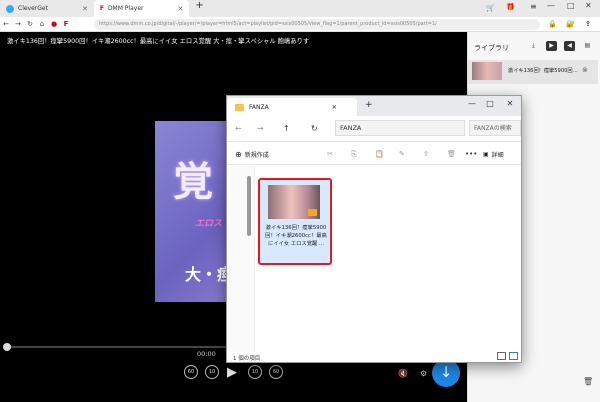 This screenshot has width=600, height=402. I want to click on dmm-f-icon: F, so click(66, 24).